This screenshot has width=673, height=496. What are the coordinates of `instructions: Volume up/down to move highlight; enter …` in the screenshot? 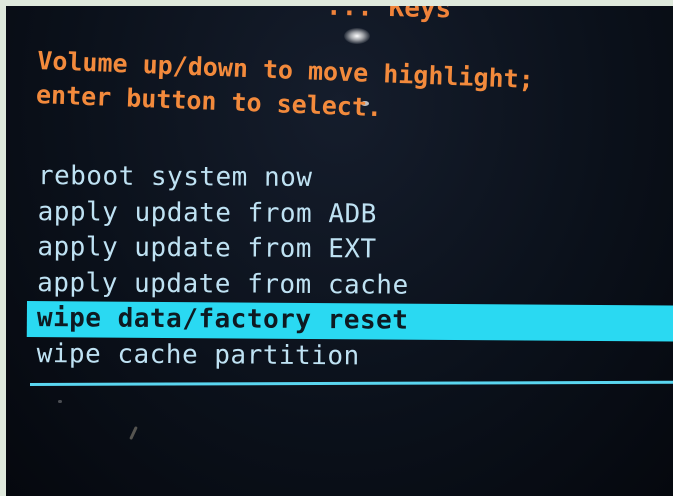 It's located at (285, 87).